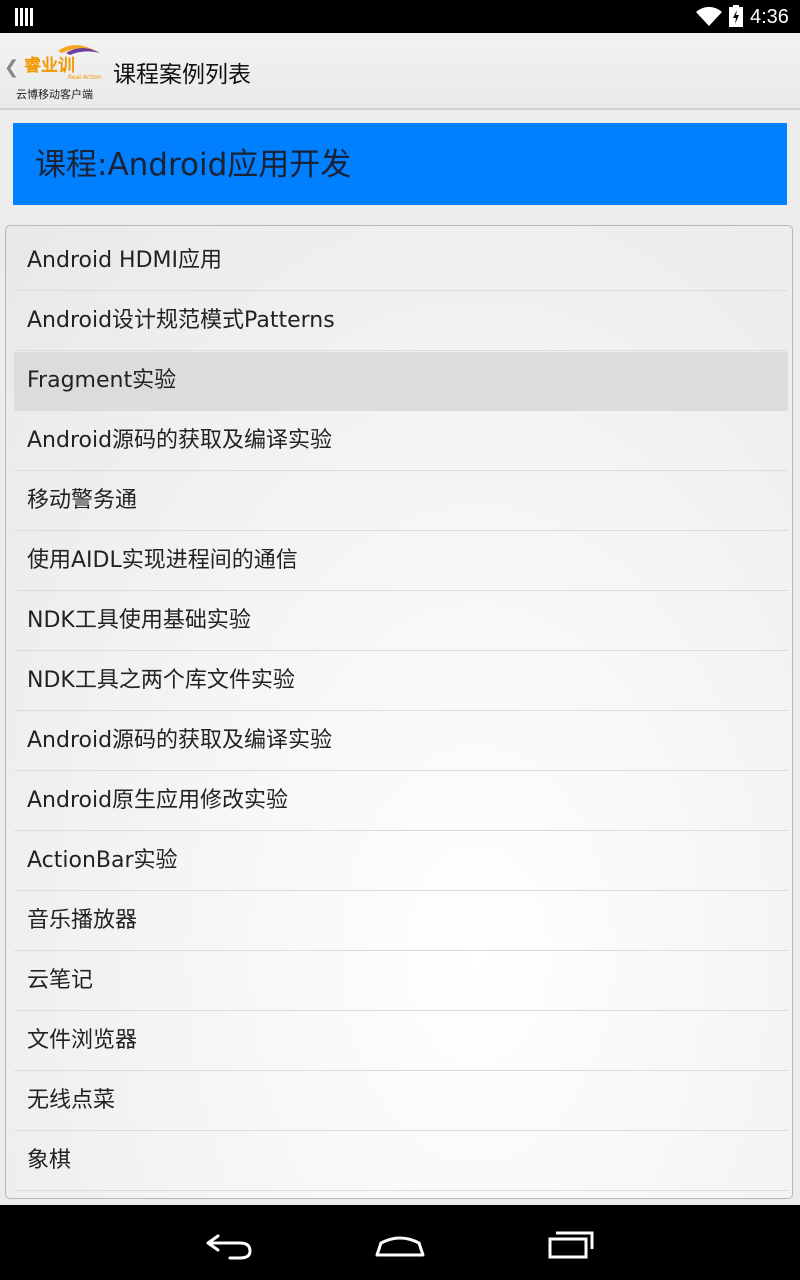 Image resolution: width=800 pixels, height=1280 pixels. What do you see at coordinates (401, 921) in the screenshot?
I see `list-item: 音乐播放器` at bounding box center [401, 921].